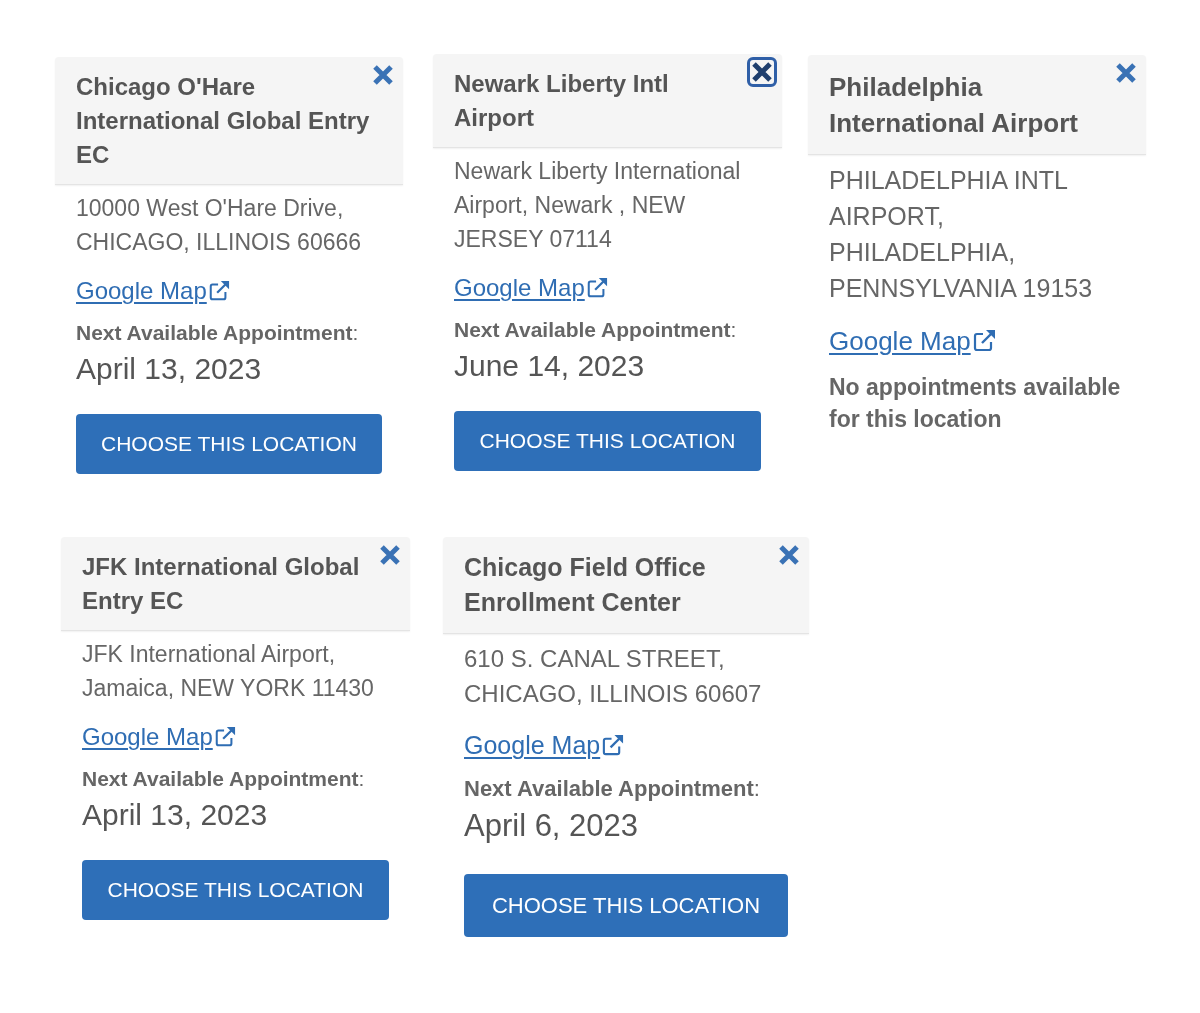 The width and height of the screenshot is (1200, 1013). Describe the element at coordinates (598, 205) in the screenshot. I see `location-address: Newark Liberty International Airport, Newark , NEW JERSEY 07114` at that location.